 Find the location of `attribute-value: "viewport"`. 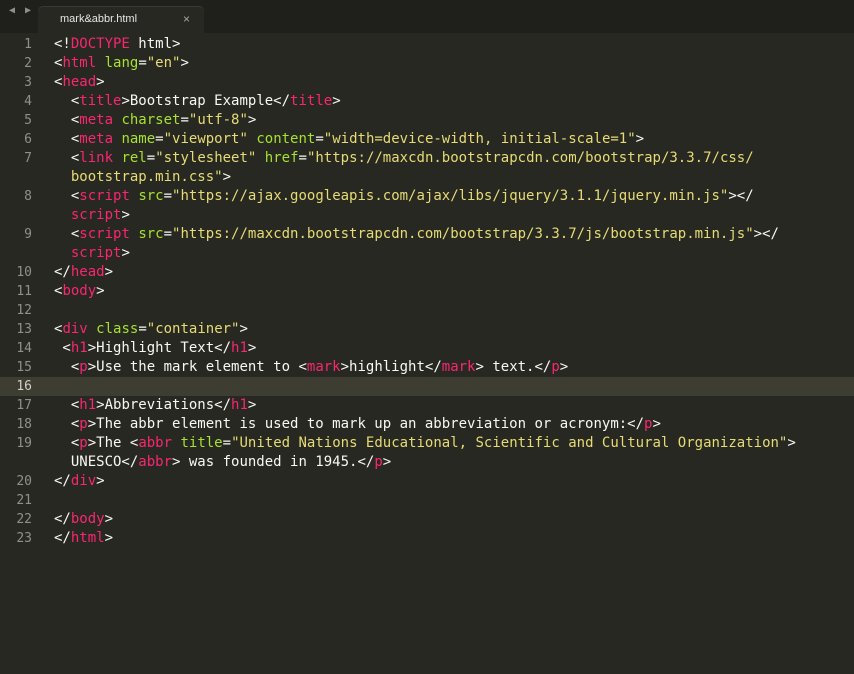

attribute-value: "viewport" is located at coordinates (205, 139).